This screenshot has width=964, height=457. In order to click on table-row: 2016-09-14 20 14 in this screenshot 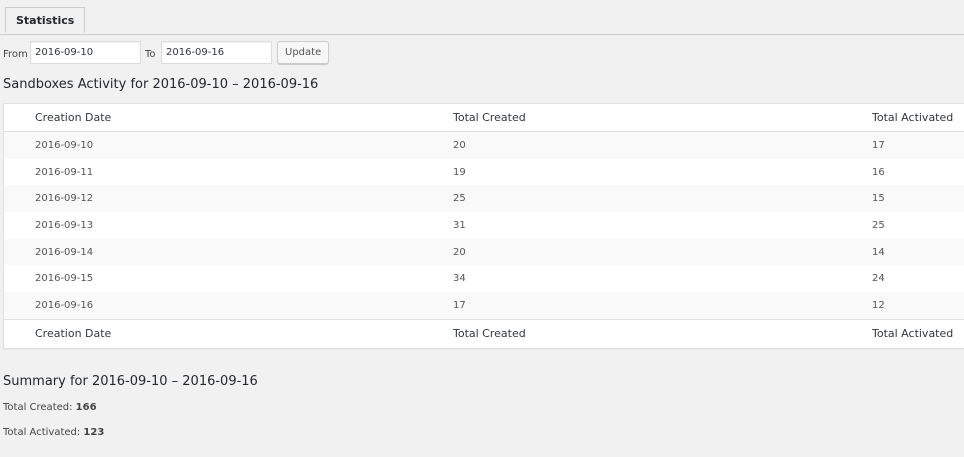, I will do `click(484, 252)`.